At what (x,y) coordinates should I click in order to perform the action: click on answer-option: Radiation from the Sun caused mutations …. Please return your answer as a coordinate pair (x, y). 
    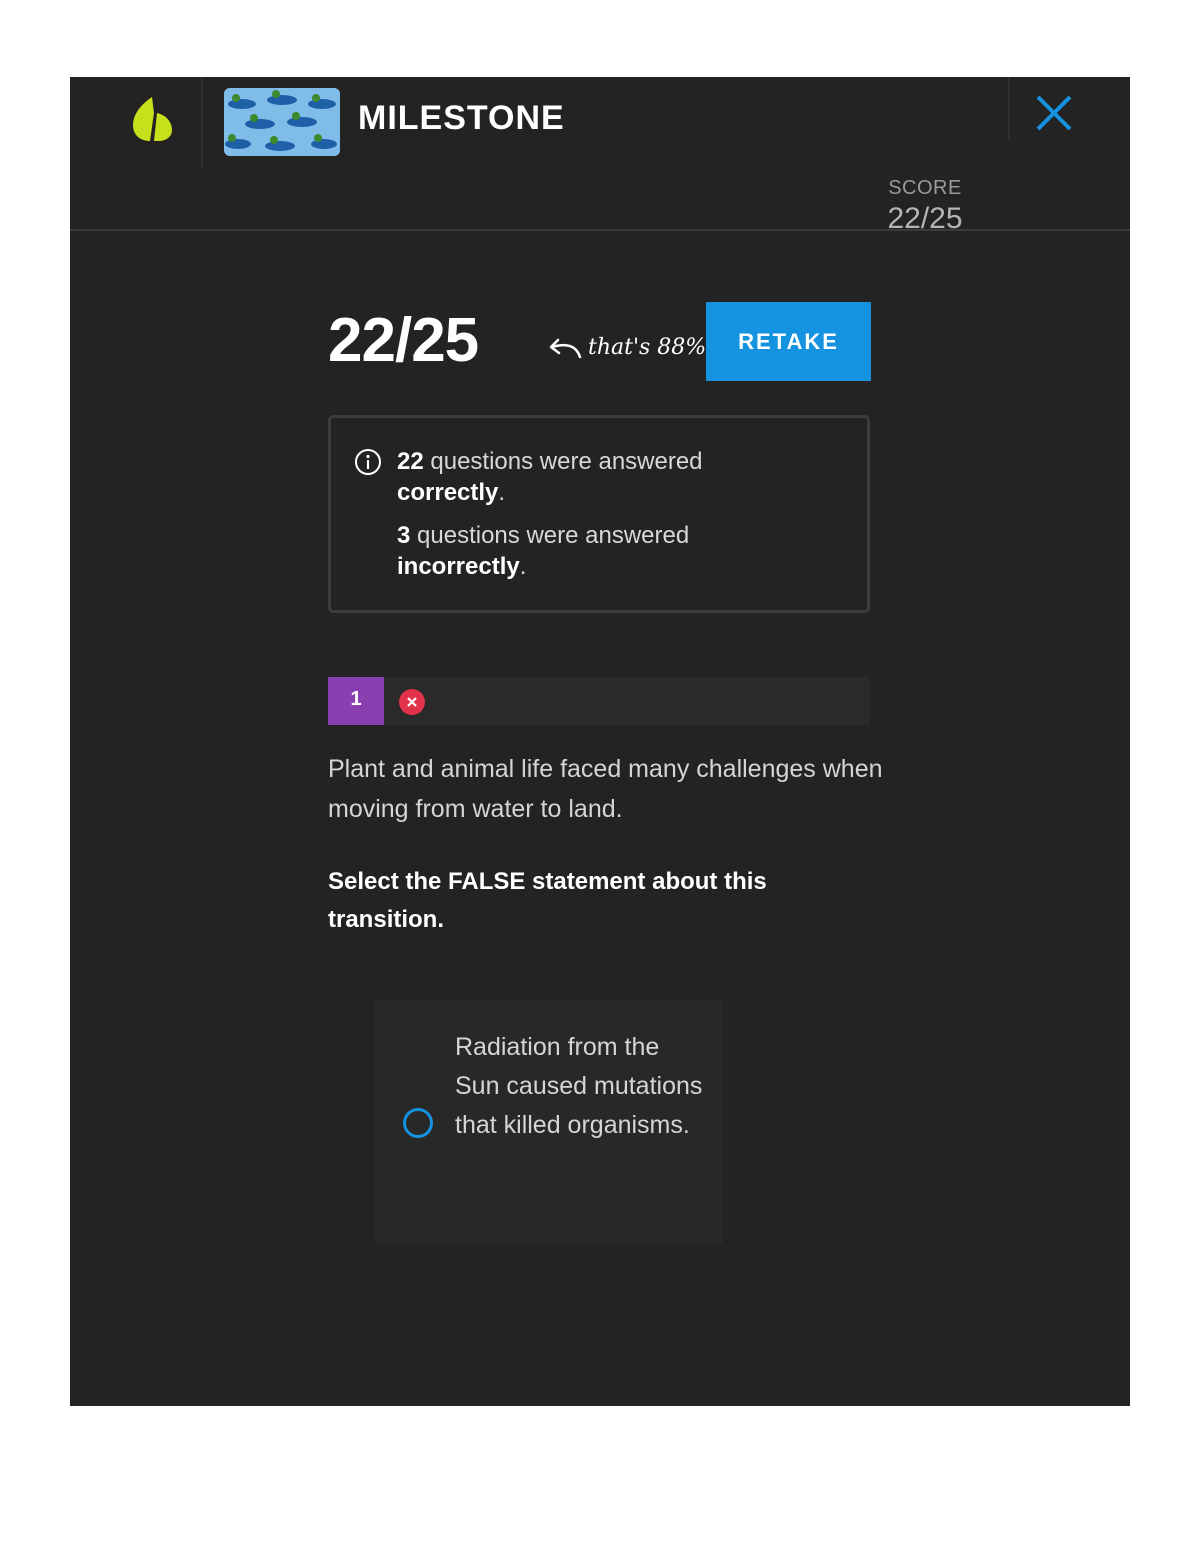
    Looking at the image, I should click on (549, 1122).